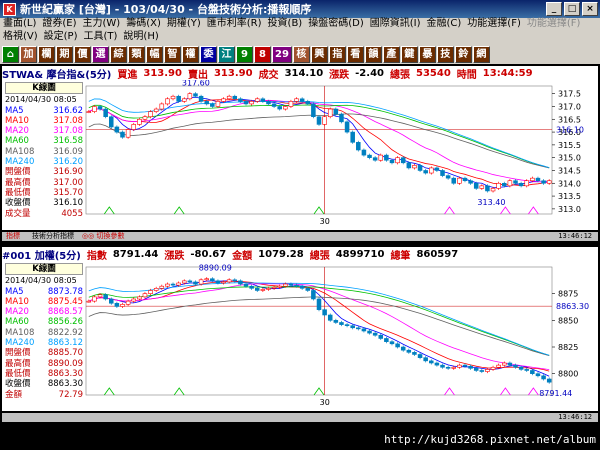  What do you see at coordinates (234, 24) in the screenshot?
I see `menu-item: 匯市利率(R)` at bounding box center [234, 24].